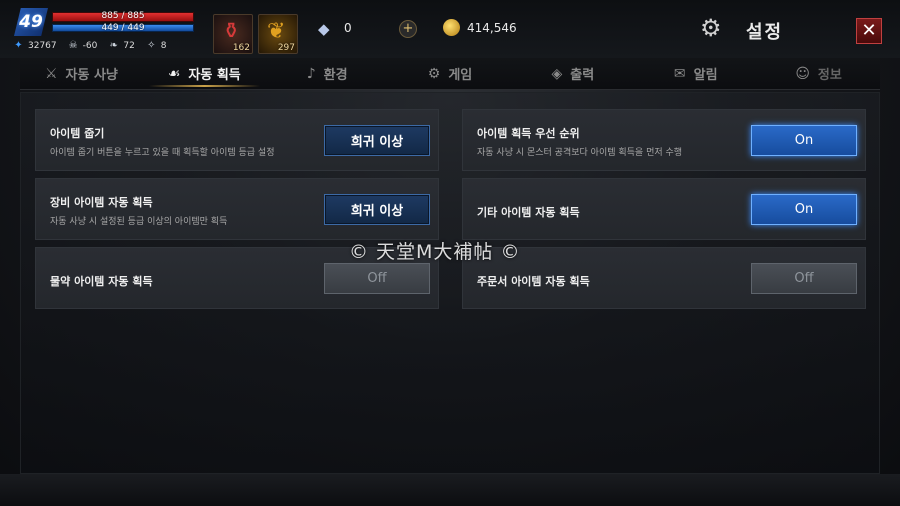 This screenshot has height=506, width=900. I want to click on close-button: ✕, so click(869, 31).